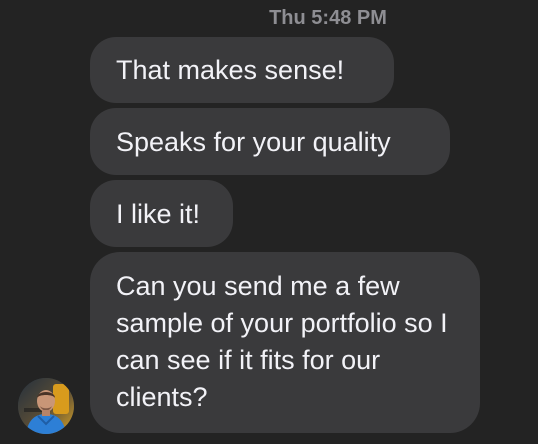 Image resolution: width=538 pixels, height=444 pixels. I want to click on contact-avatar-icon, so click(46, 406).